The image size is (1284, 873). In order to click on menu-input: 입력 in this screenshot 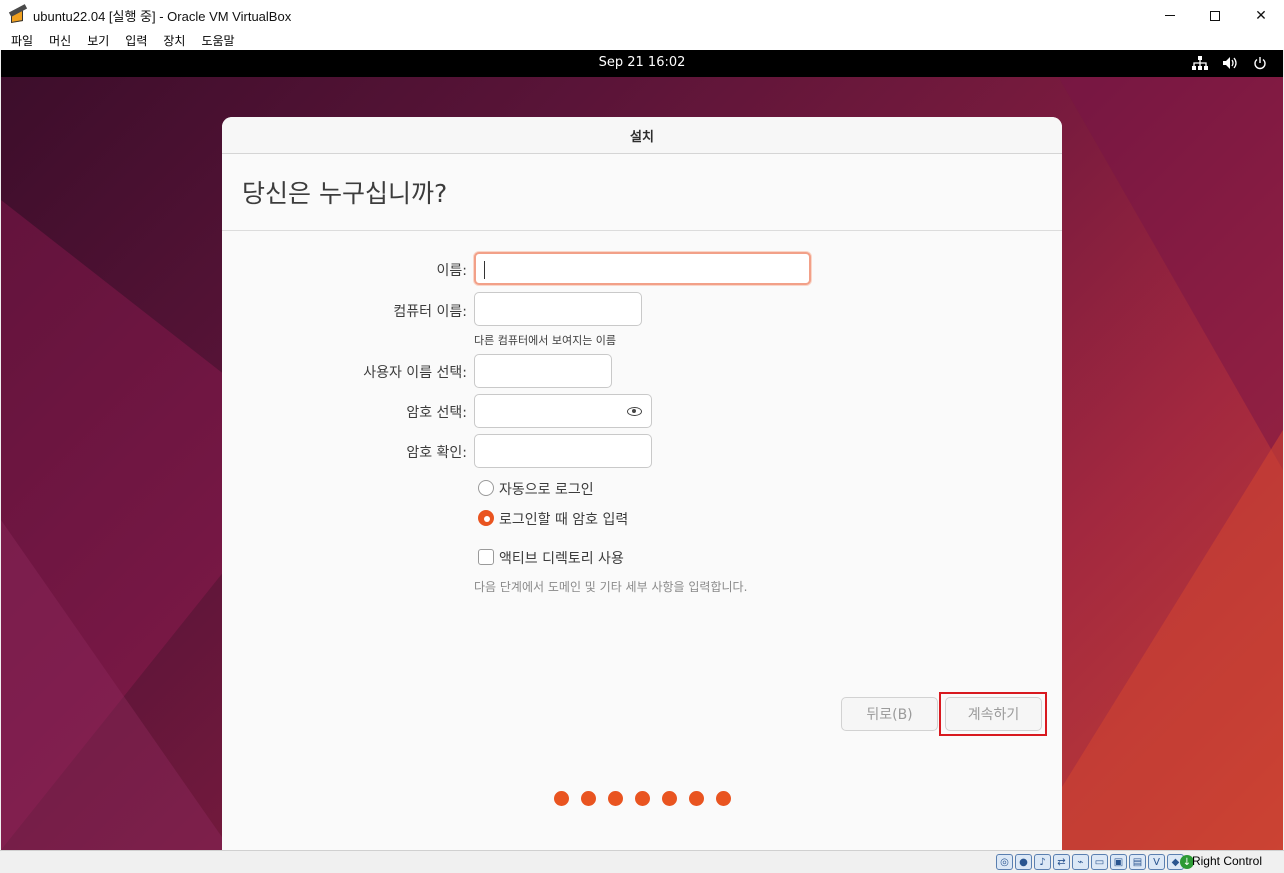, I will do `click(136, 40)`.